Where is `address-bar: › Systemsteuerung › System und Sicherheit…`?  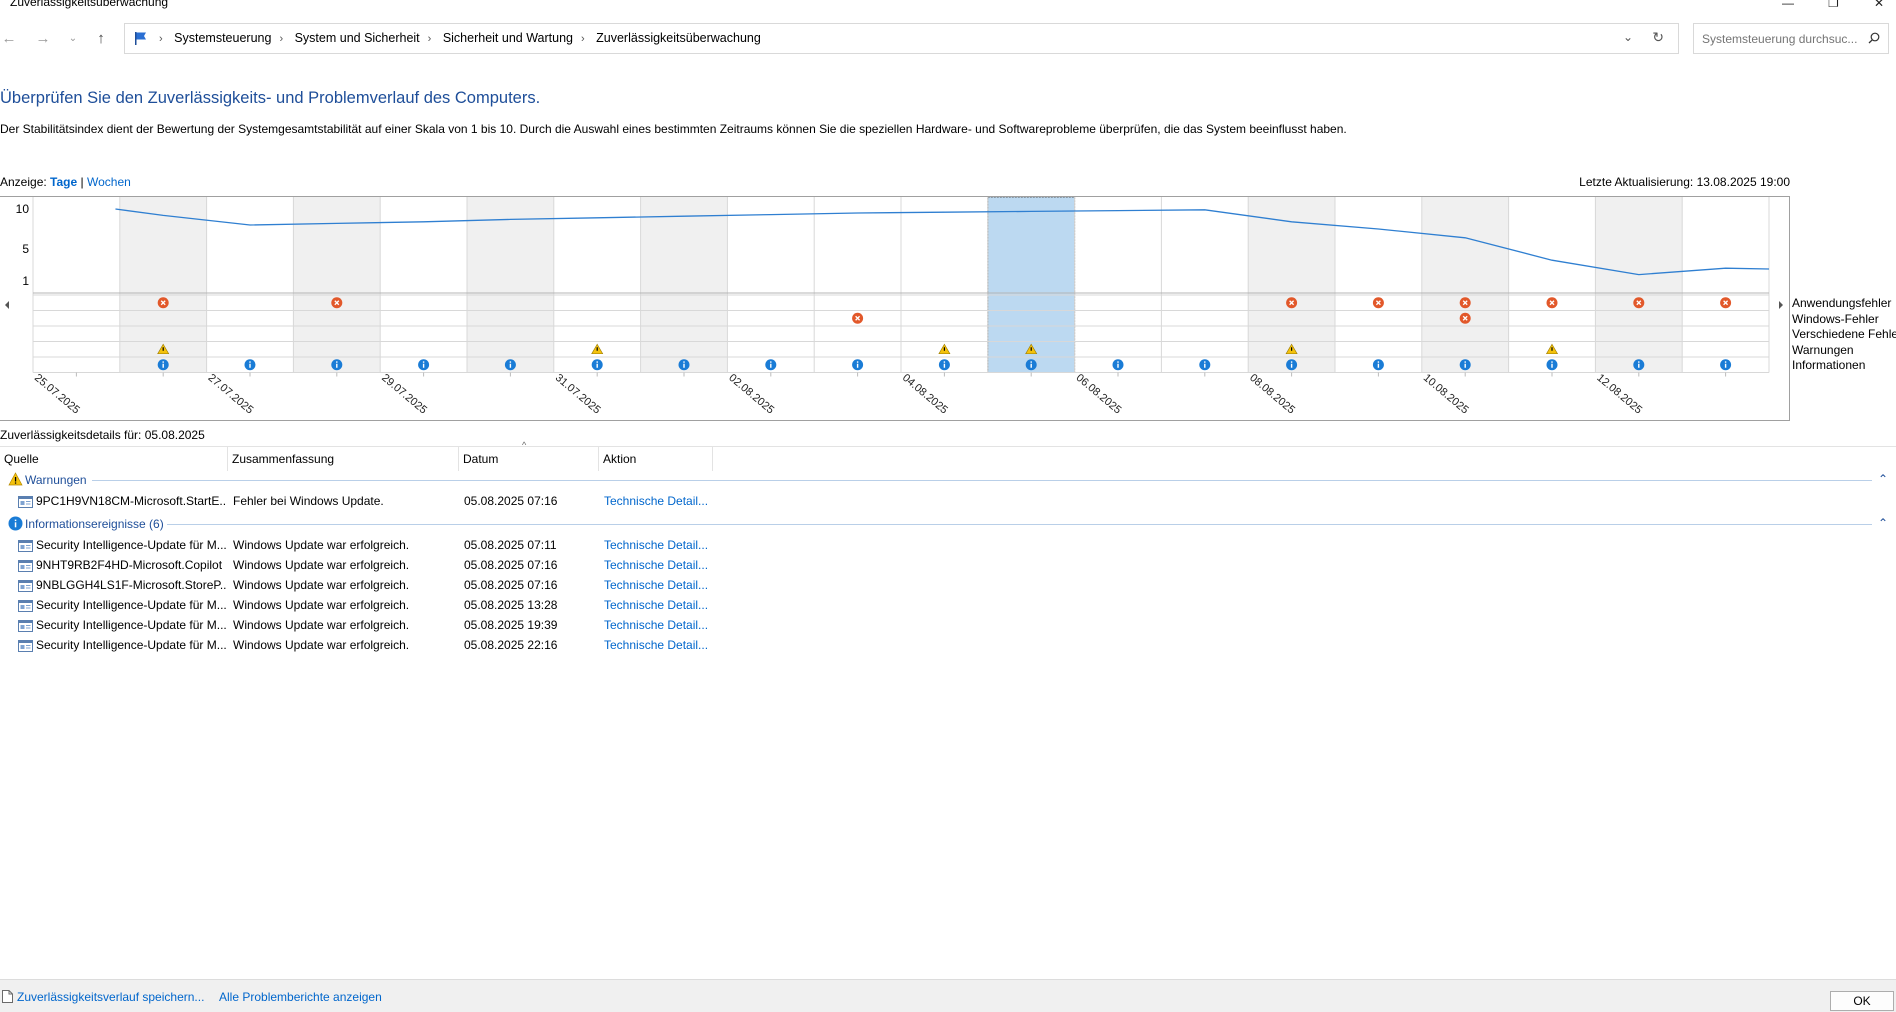 address-bar: › Systemsteuerung › System und Sicherheit… is located at coordinates (901, 38).